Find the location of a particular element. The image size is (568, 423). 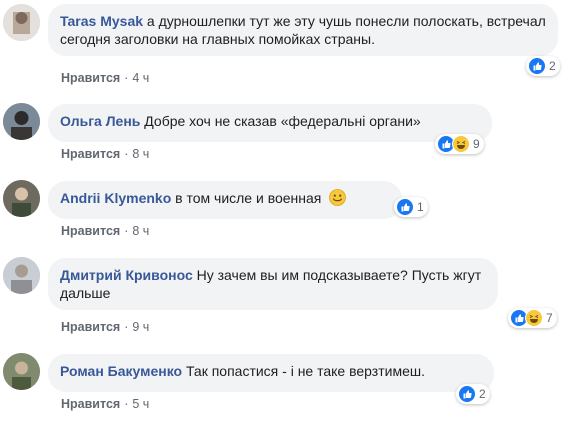

comment-actions: Нравится · 5 ч is located at coordinates (105, 404).